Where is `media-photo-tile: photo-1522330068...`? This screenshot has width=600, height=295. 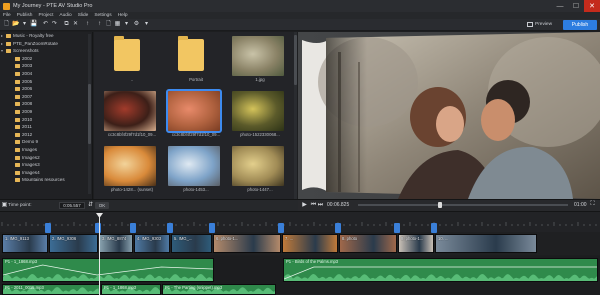
media-photo-tile: photo-1522330068... is located at coordinates (256, 113).